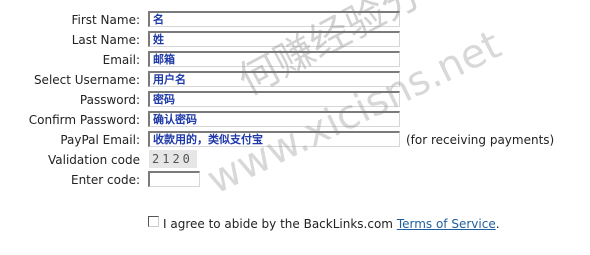 Image resolution: width=590 pixels, height=255 pixels. What do you see at coordinates (84, 120) in the screenshot?
I see `confirm-password-label: Confirm Password:` at bounding box center [84, 120].